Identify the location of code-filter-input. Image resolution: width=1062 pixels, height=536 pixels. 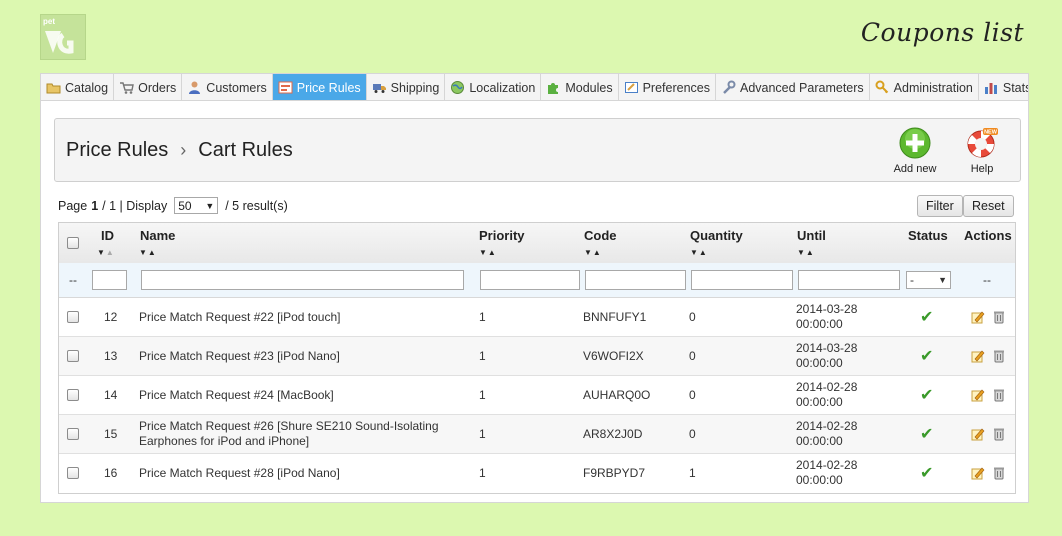
(635, 280).